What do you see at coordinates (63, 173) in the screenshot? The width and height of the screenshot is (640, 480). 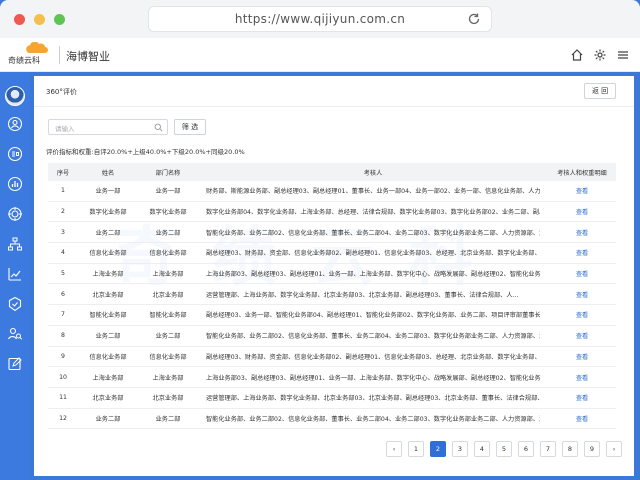 I see `col-header-no: 序号` at bounding box center [63, 173].